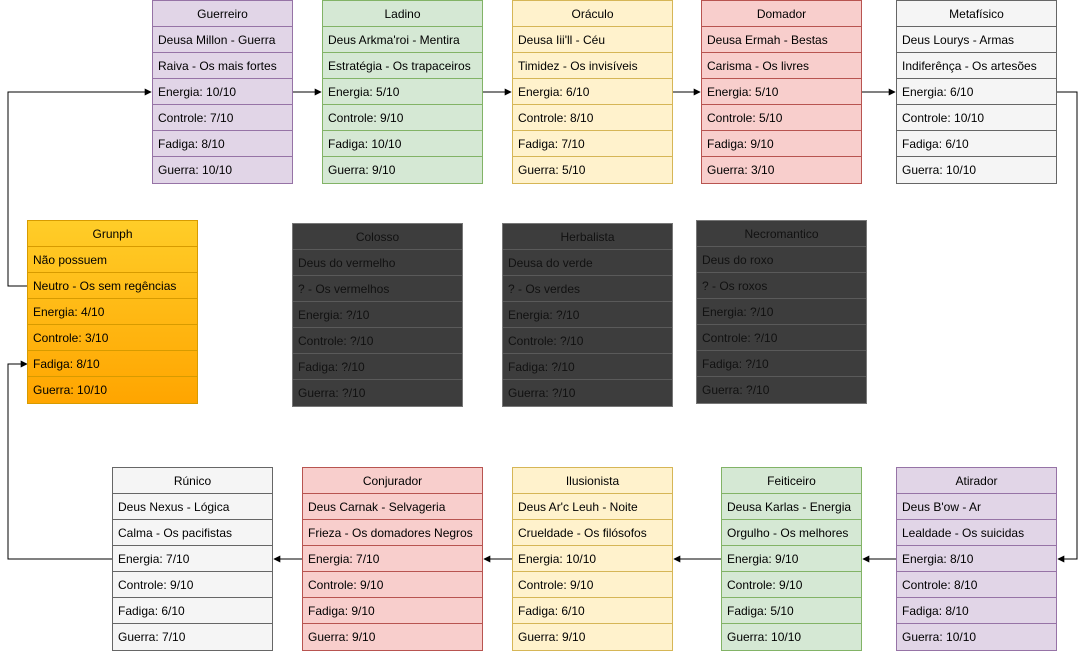 The width and height of the screenshot is (1085, 652). What do you see at coordinates (976, 66) in the screenshot?
I see `card-row-trait: Indiferênça - Os artesões` at bounding box center [976, 66].